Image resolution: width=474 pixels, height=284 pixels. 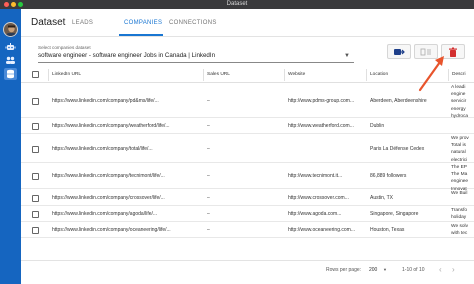 What do you see at coordinates (141, 35) in the screenshot?
I see `tab-indicator` at bounding box center [141, 35].